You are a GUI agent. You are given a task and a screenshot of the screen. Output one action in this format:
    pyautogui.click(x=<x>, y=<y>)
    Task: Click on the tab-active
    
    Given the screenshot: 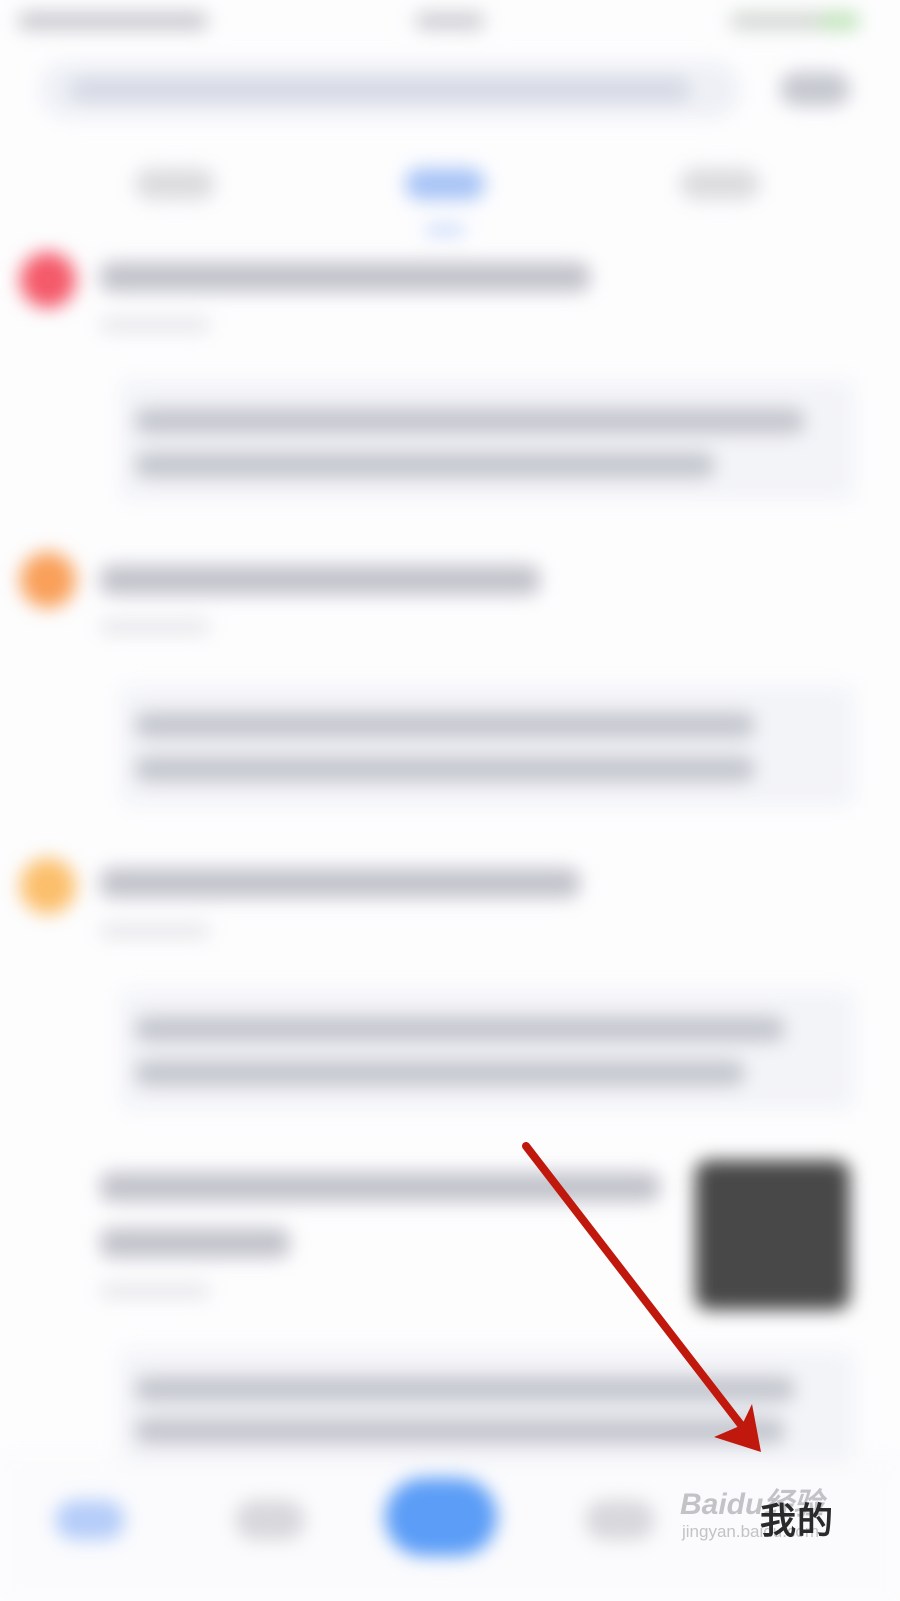 What is the action you would take?
    pyautogui.click(x=445, y=184)
    